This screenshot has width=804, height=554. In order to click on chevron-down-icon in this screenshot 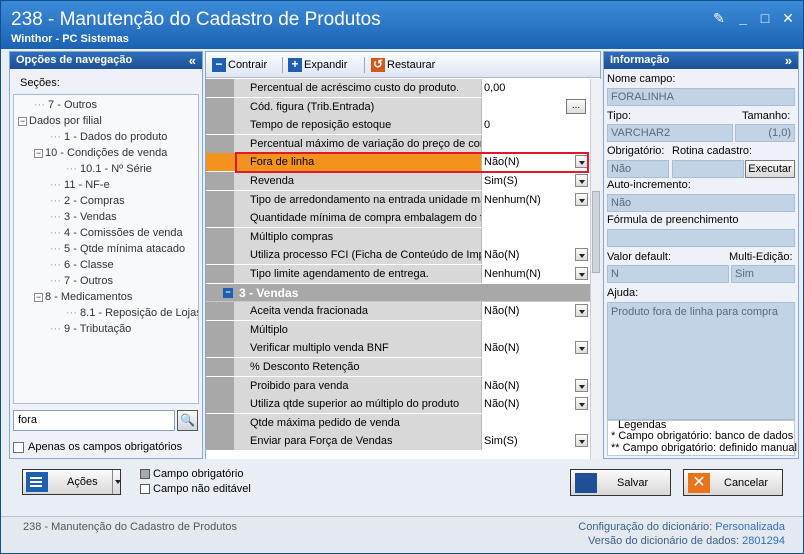, I will do `click(118, 482)`.